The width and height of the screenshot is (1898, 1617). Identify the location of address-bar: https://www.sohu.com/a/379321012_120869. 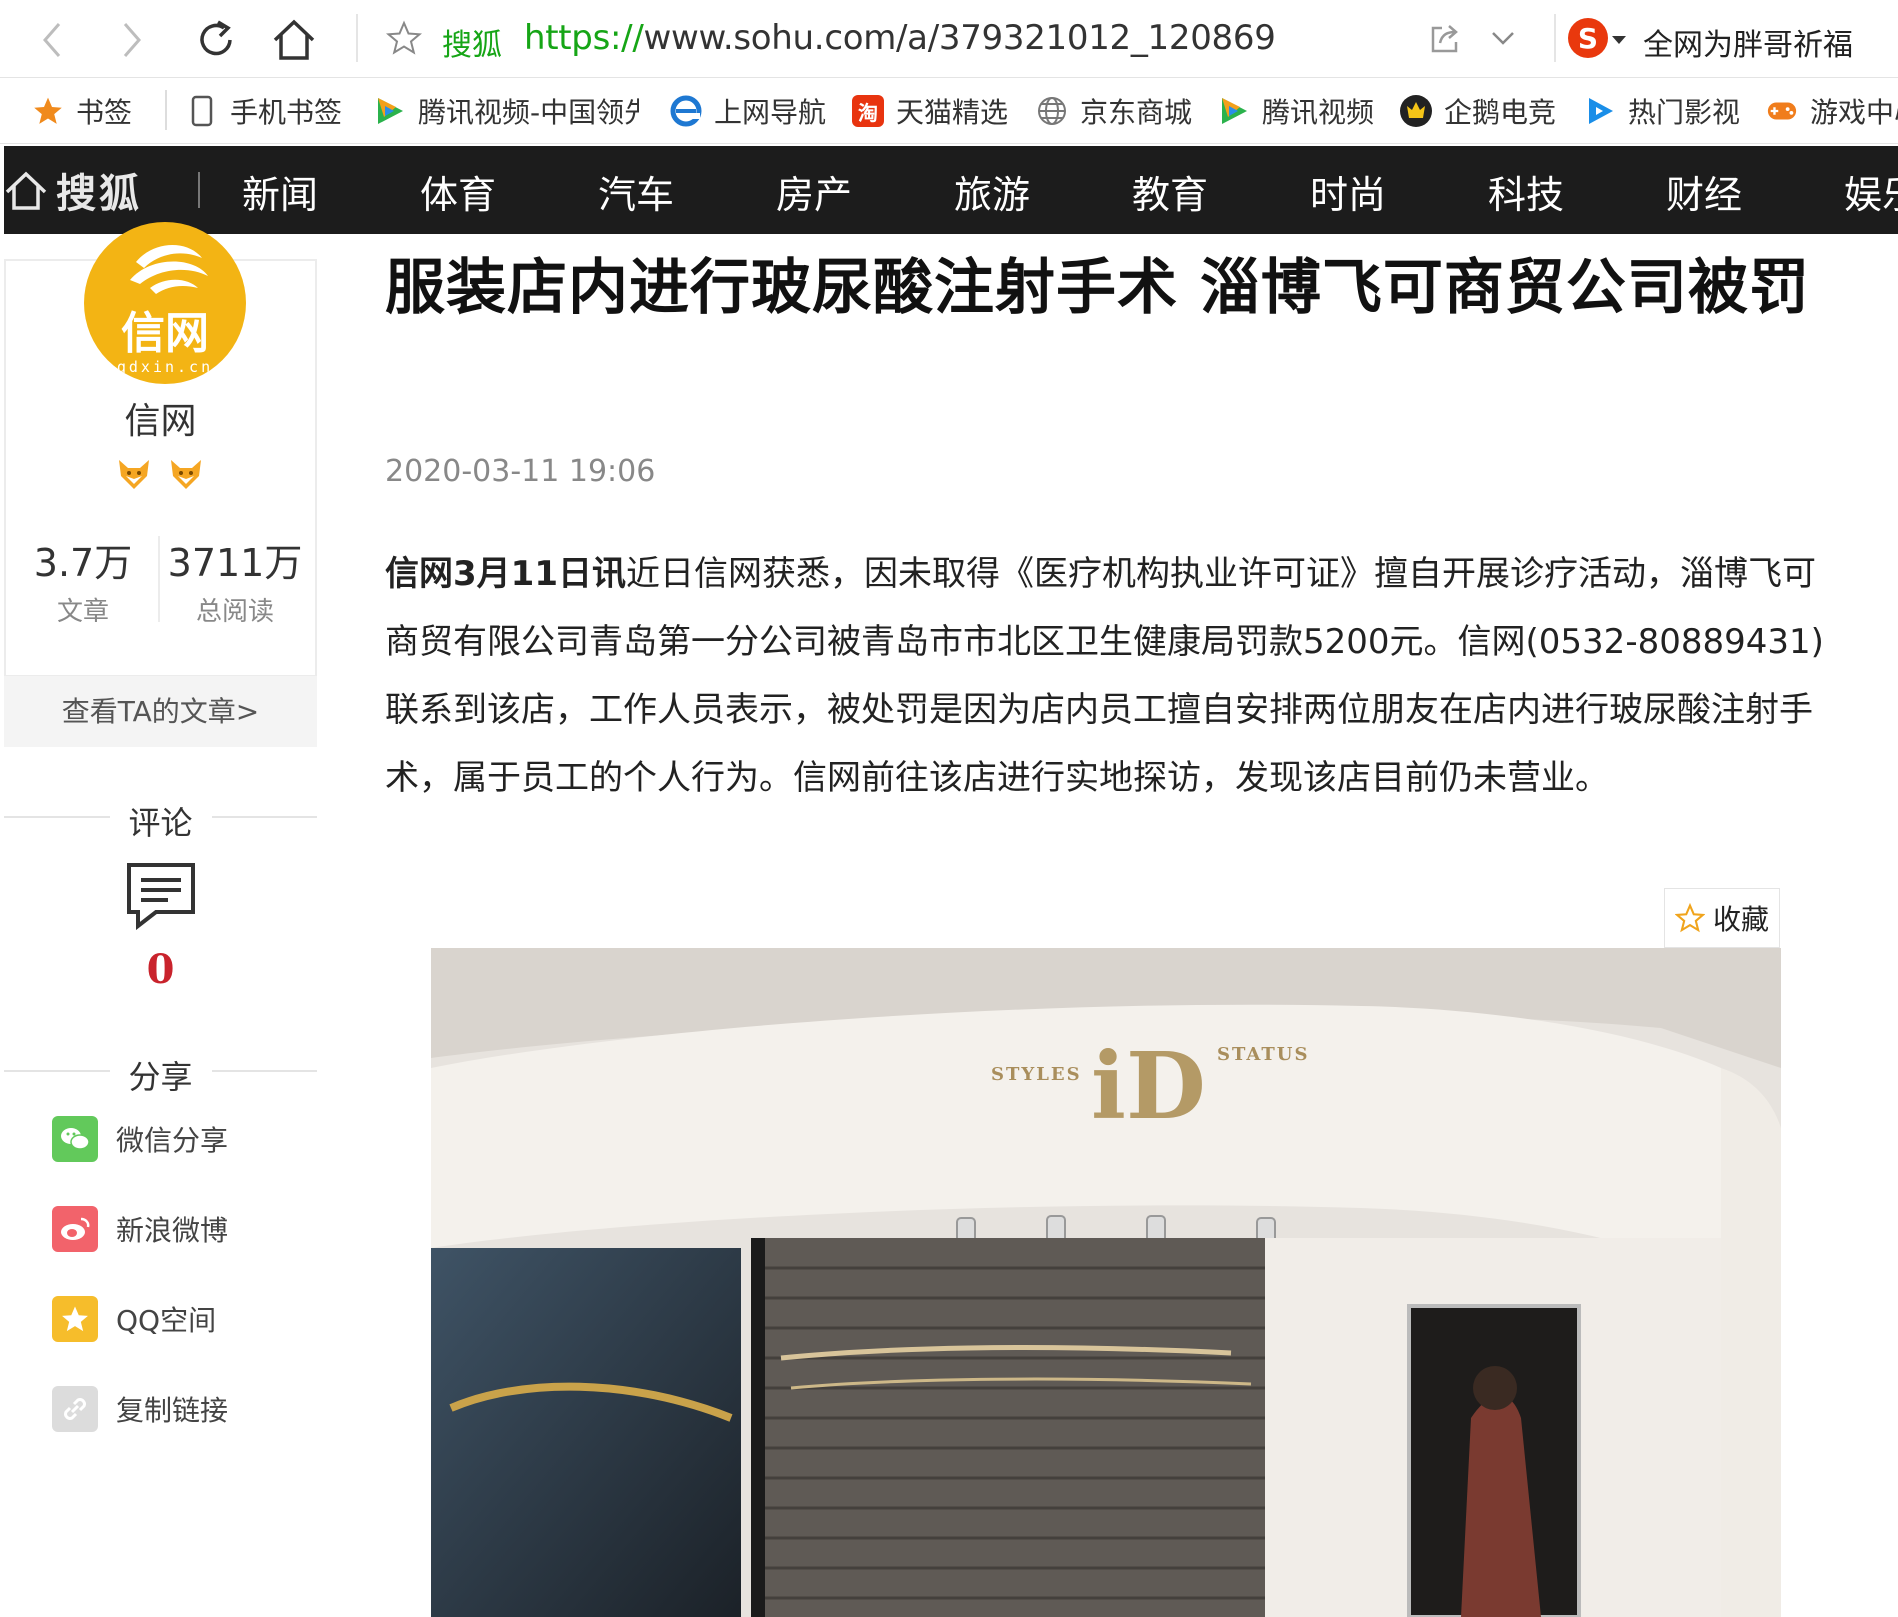
(900, 38).